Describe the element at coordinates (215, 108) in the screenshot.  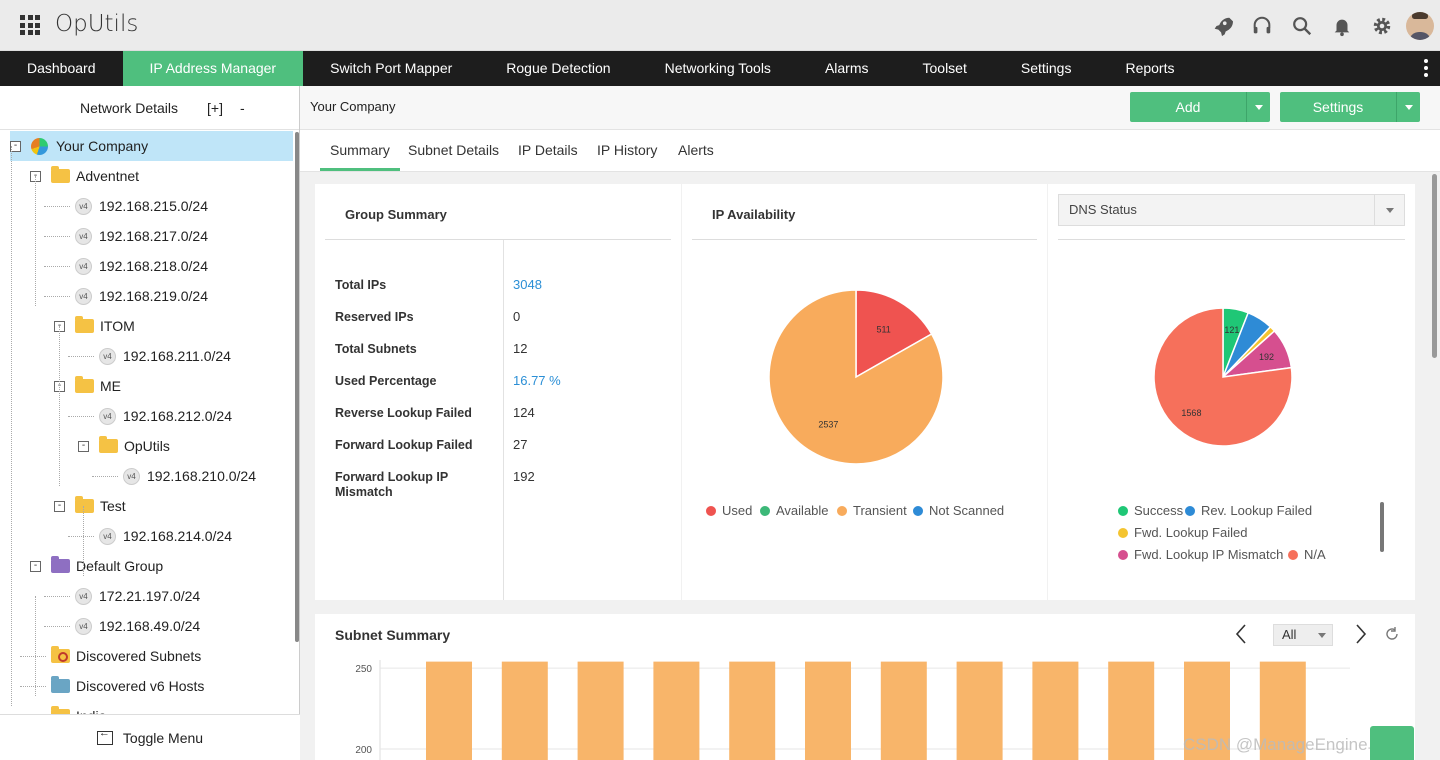
I see `expand-all-button: [+]` at that location.